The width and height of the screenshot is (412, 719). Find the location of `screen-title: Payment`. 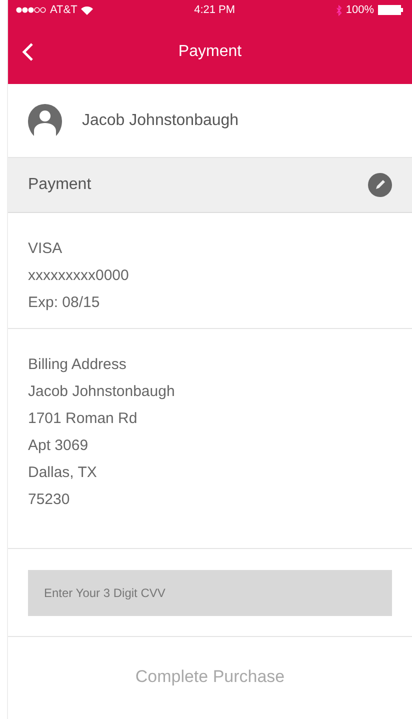

screen-title: Payment is located at coordinates (210, 52).